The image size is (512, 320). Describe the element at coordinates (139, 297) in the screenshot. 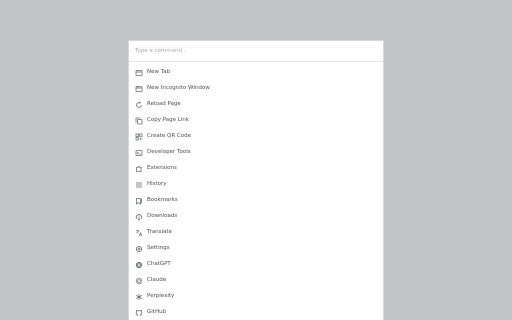

I see `perplexity-icon` at that location.